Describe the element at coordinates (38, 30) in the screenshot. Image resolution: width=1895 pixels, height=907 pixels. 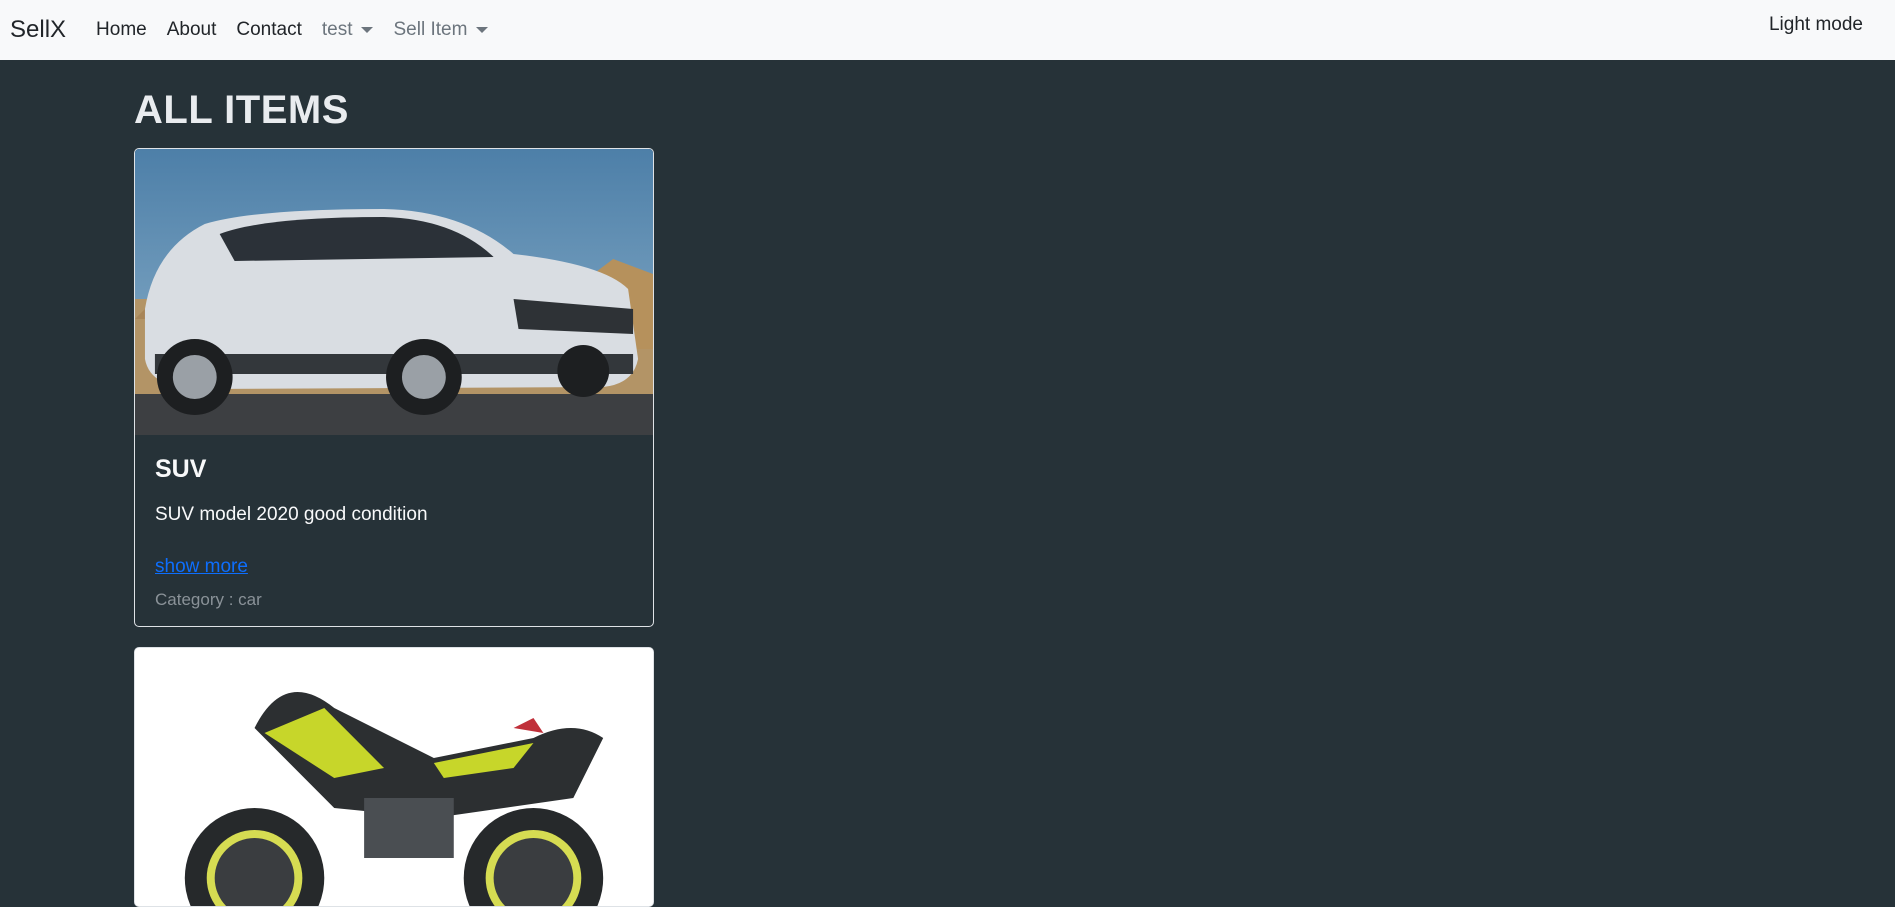
I see `brand-logo: SellX` at that location.